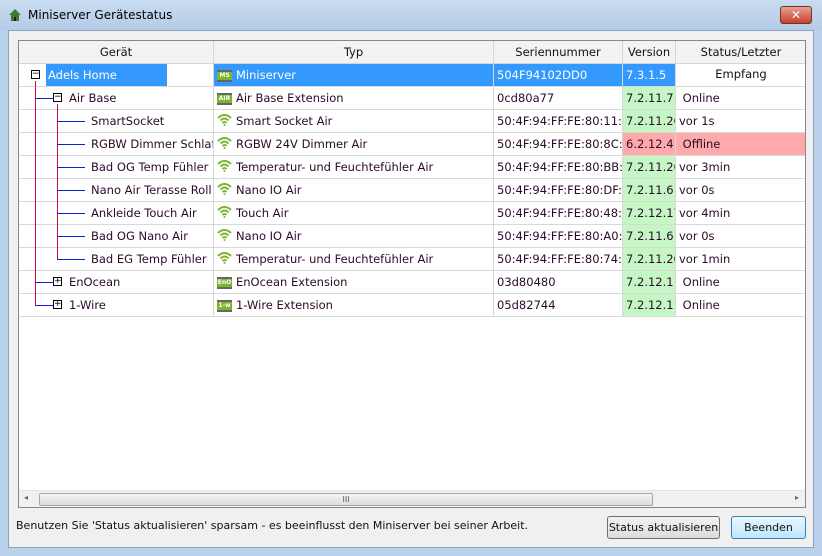 This screenshot has width=822, height=556. I want to click on version-cell: 7.2.12.1, so click(649, 305).